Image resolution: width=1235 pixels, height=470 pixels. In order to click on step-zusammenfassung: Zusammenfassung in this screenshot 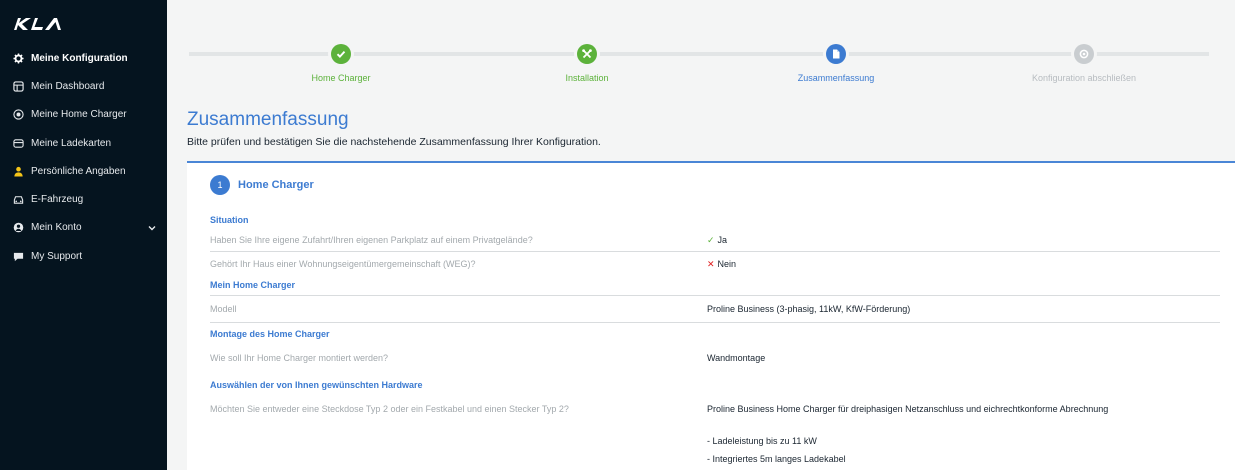, I will do `click(836, 62)`.